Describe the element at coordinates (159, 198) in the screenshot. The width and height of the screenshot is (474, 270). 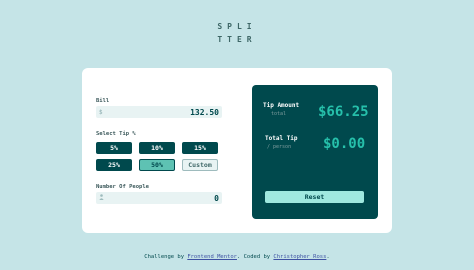
I see `people-input: 0` at that location.